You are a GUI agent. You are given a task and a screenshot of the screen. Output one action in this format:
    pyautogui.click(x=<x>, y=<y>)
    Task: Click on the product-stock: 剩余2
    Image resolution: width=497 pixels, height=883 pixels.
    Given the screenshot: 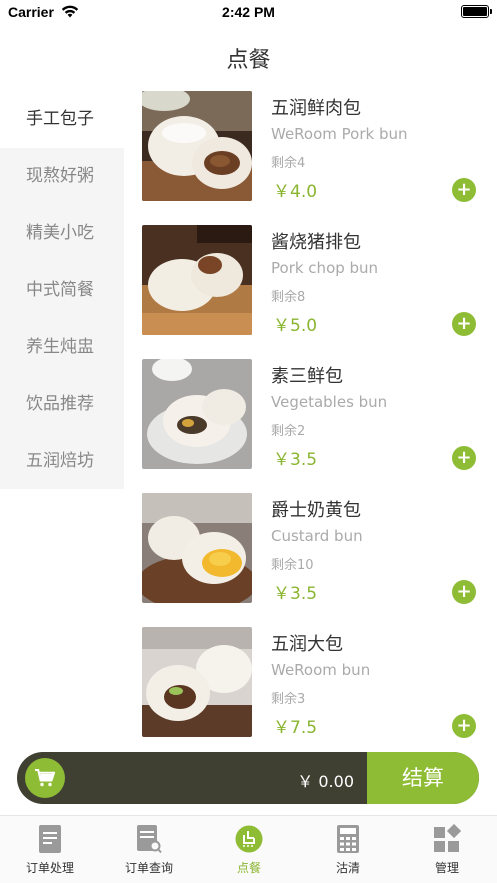 What is the action you would take?
    pyautogui.click(x=288, y=431)
    